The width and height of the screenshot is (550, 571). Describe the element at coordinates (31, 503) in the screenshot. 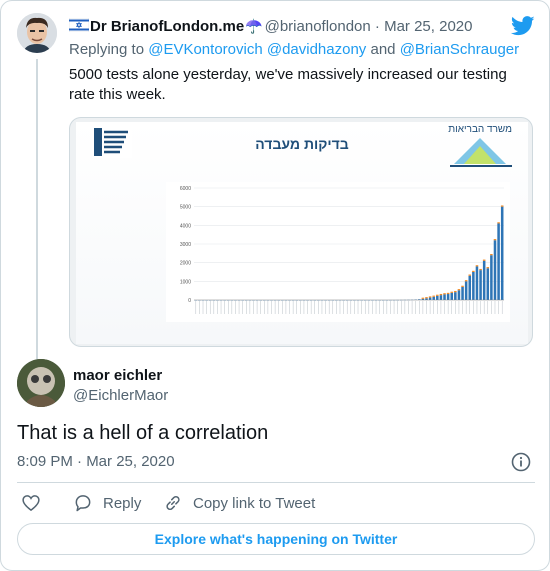

I see `heart-icon` at that location.